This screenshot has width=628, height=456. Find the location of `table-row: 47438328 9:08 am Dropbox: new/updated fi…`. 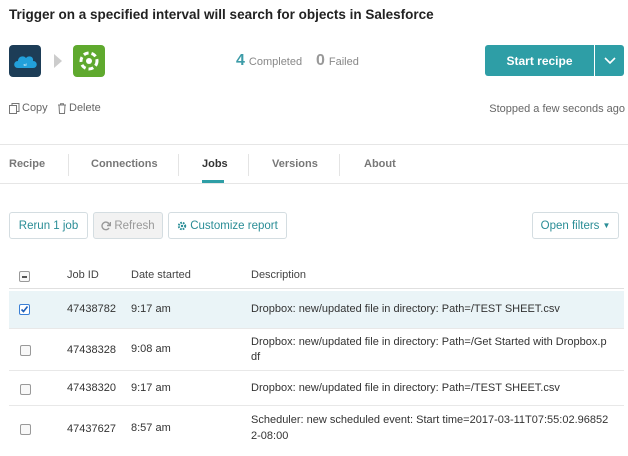

table-row: 47438328 9:08 am Dropbox: new/updated fi… is located at coordinates (316, 350).